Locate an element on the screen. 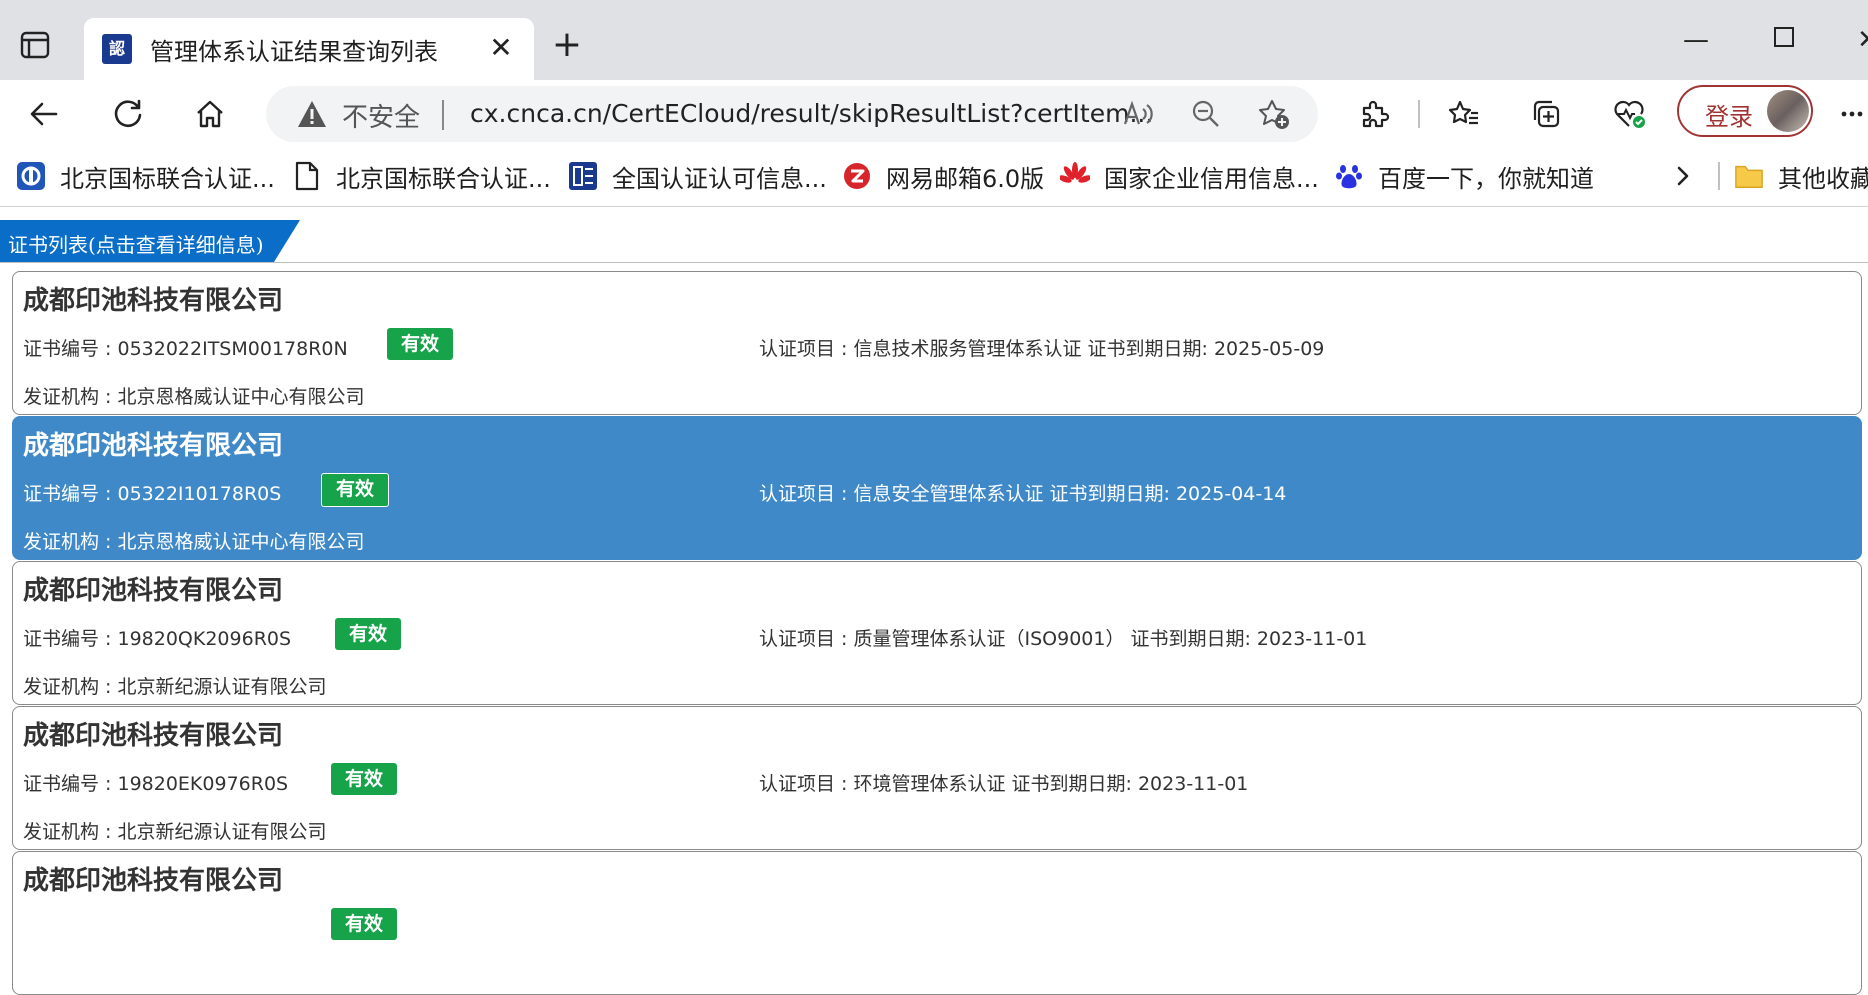  extensions-icon is located at coordinates (1374, 114).